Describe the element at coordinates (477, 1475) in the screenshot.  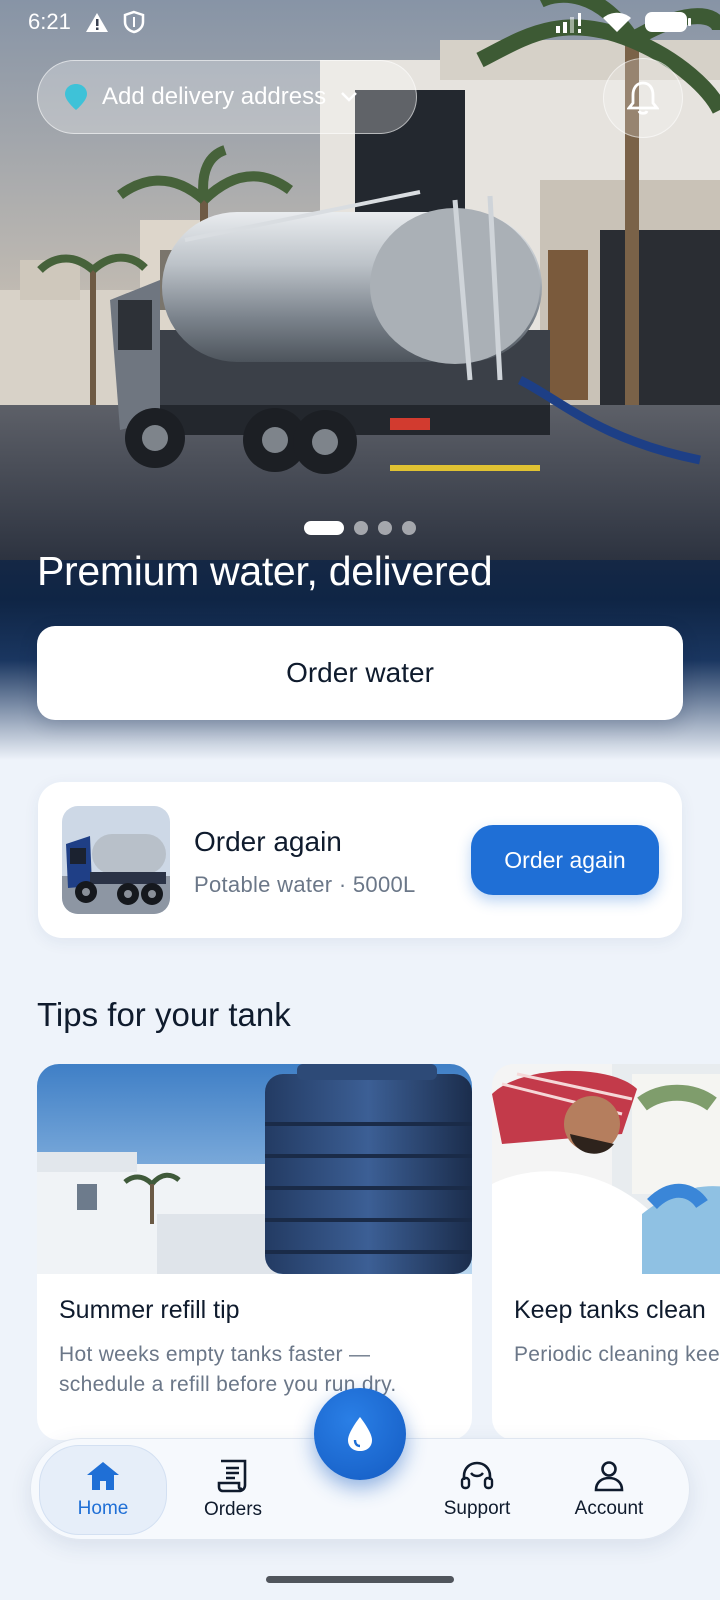
I see `headset-icon` at that location.